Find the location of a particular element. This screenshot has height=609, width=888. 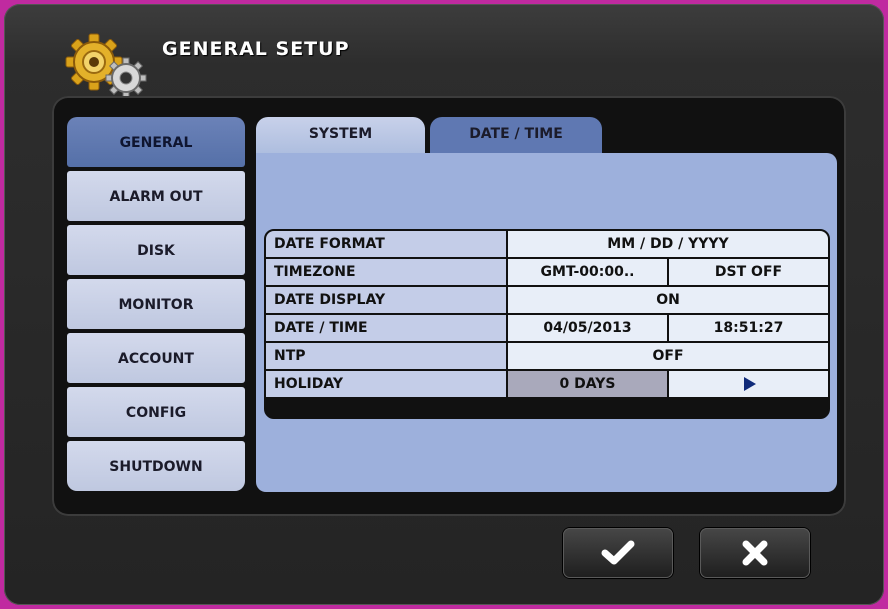

timezone-select: GMT-00:00.. is located at coordinates (587, 272).